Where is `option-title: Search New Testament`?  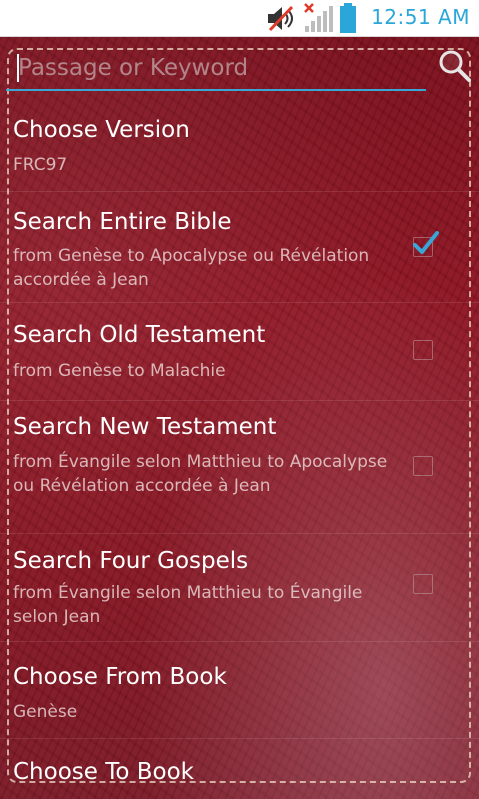
option-title: Search New Testament is located at coordinates (145, 427).